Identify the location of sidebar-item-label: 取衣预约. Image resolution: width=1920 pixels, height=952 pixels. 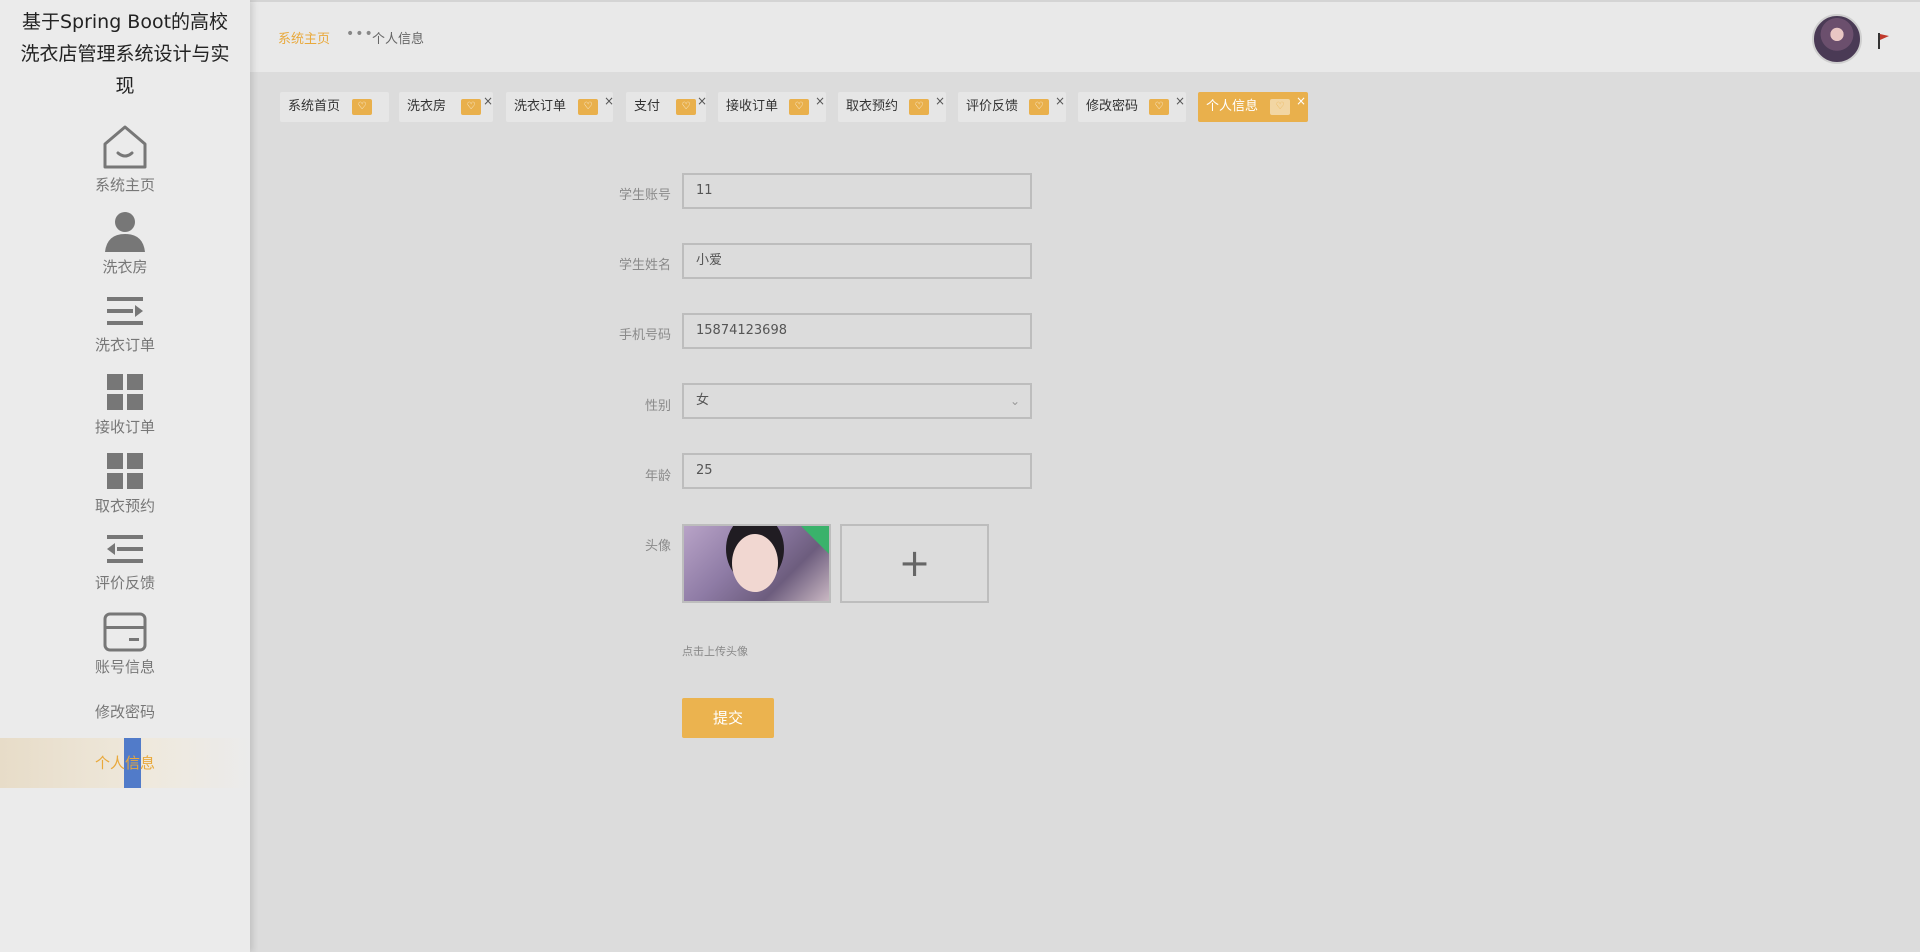
(124, 506).